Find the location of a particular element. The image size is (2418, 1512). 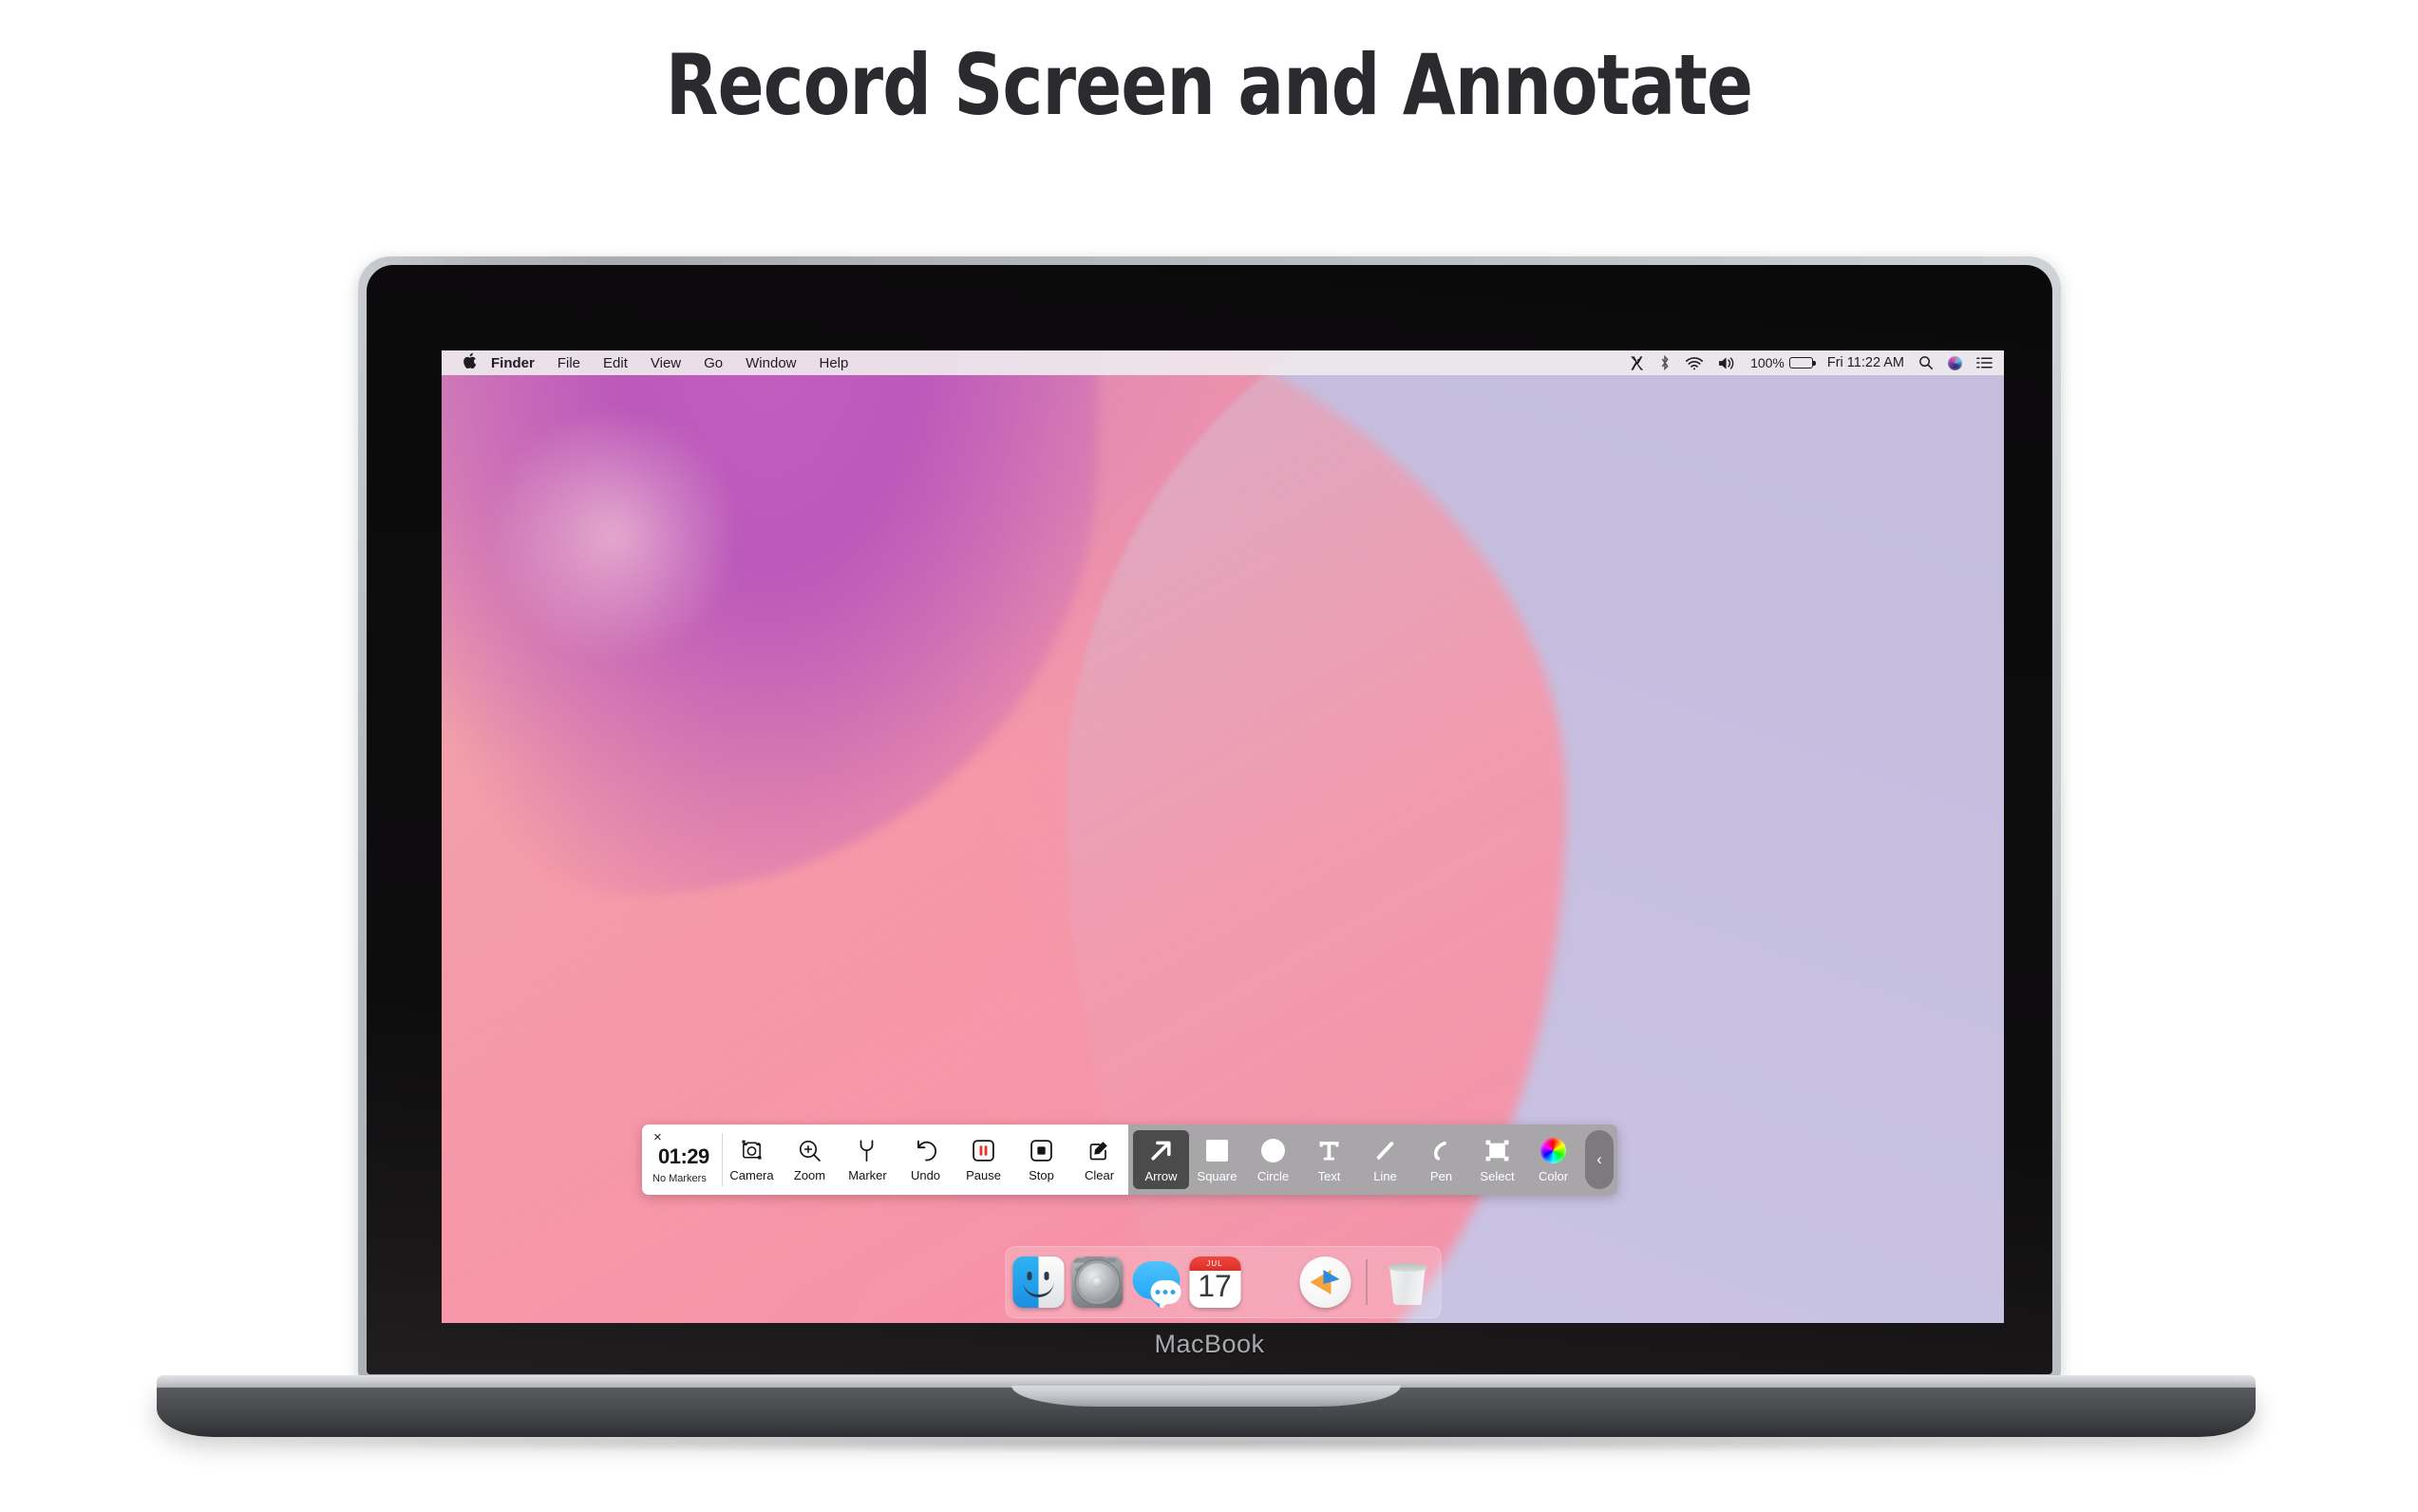

recording-time: 01:29 is located at coordinates (683, 1156).